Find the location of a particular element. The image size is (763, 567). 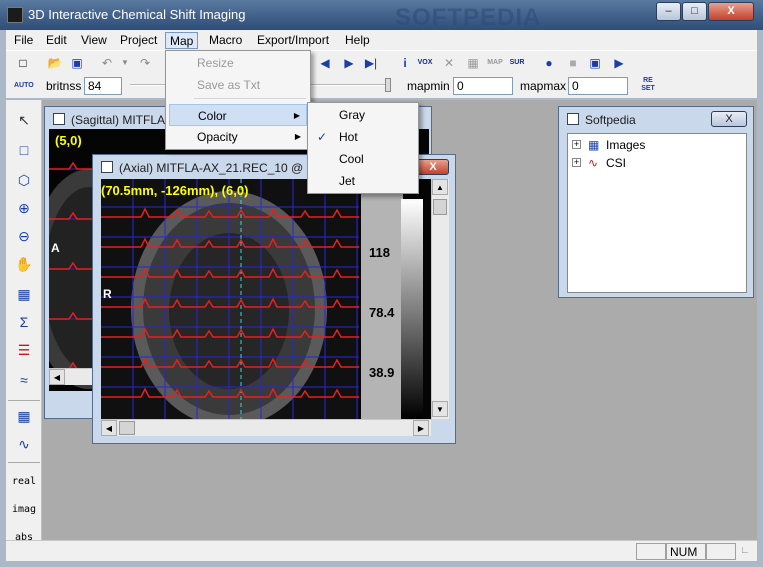

menu-item-color: Color ▶ is located at coordinates (238, 115).